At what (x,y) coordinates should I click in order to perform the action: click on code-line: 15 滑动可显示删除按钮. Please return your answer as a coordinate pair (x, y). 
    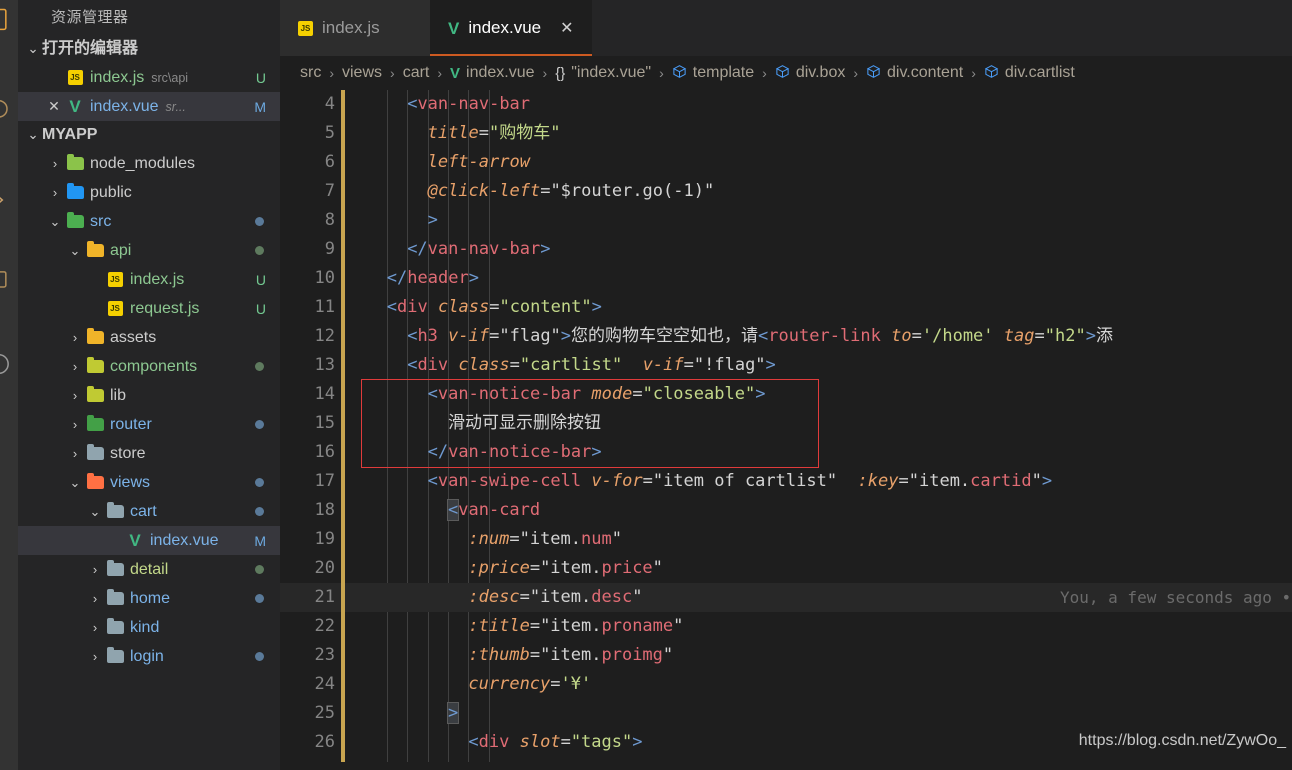
    Looking at the image, I should click on (786, 423).